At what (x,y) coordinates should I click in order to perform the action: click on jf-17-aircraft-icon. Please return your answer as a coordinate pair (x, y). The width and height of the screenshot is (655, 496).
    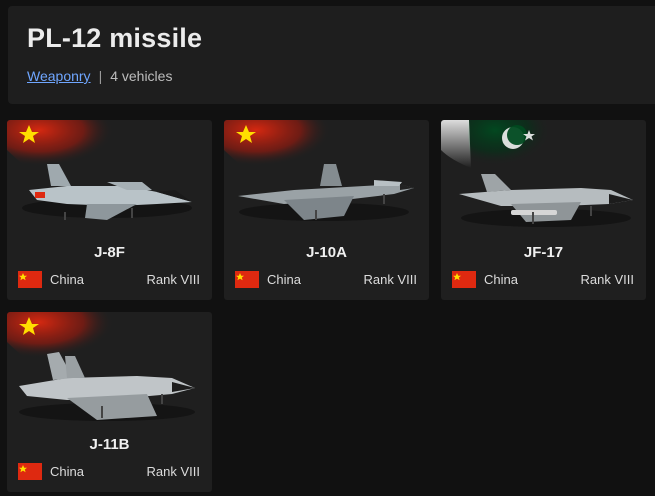
    Looking at the image, I should click on (546, 200).